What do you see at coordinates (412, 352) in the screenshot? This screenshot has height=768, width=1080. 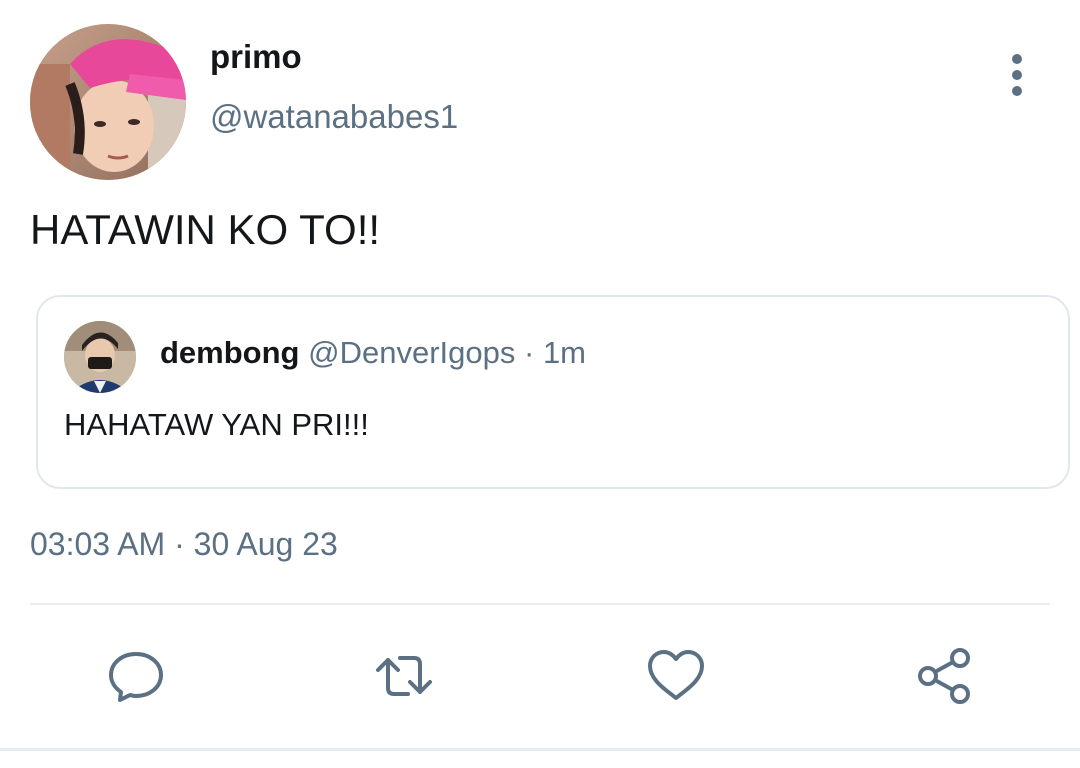 I see `quoted-handle: @DenverIgops` at bounding box center [412, 352].